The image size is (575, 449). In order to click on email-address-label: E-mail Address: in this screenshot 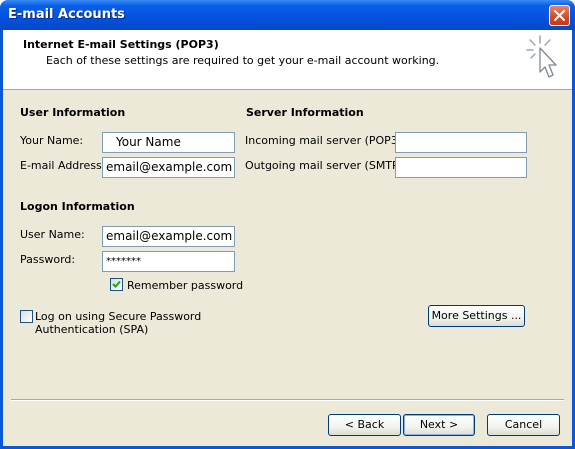, I will do `click(63, 165)`.